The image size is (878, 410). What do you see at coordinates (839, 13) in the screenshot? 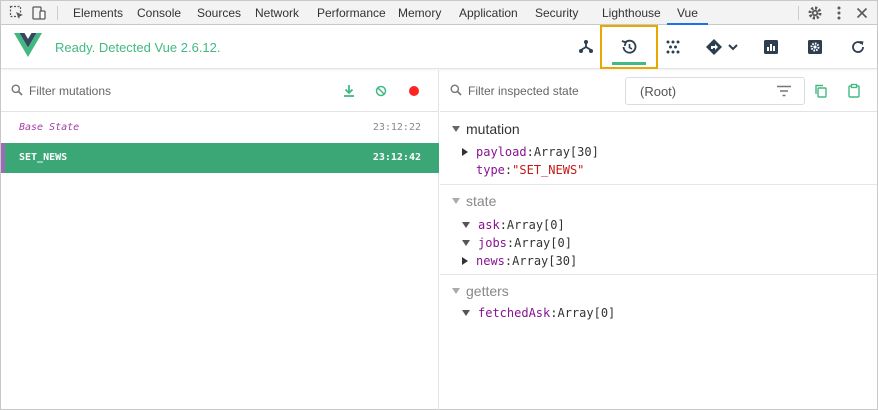
I see `more-menu-icon` at bounding box center [839, 13].